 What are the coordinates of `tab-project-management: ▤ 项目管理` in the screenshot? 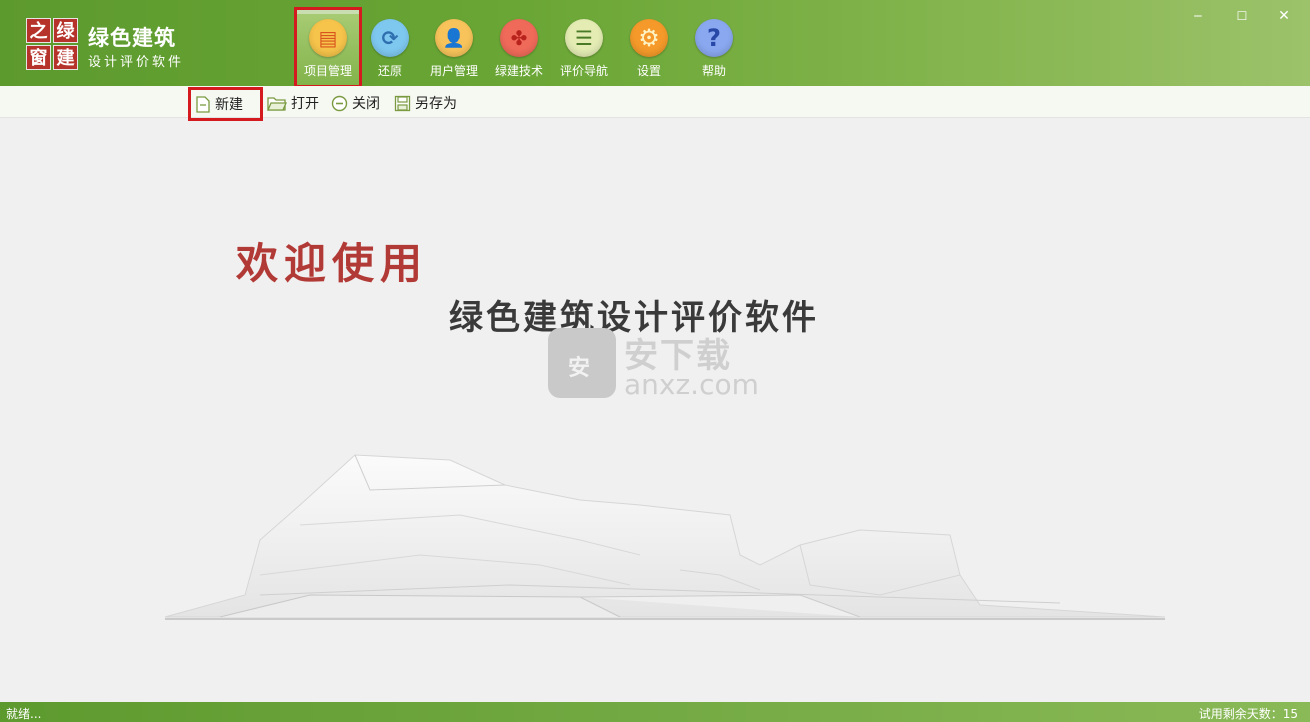 It's located at (328, 47).